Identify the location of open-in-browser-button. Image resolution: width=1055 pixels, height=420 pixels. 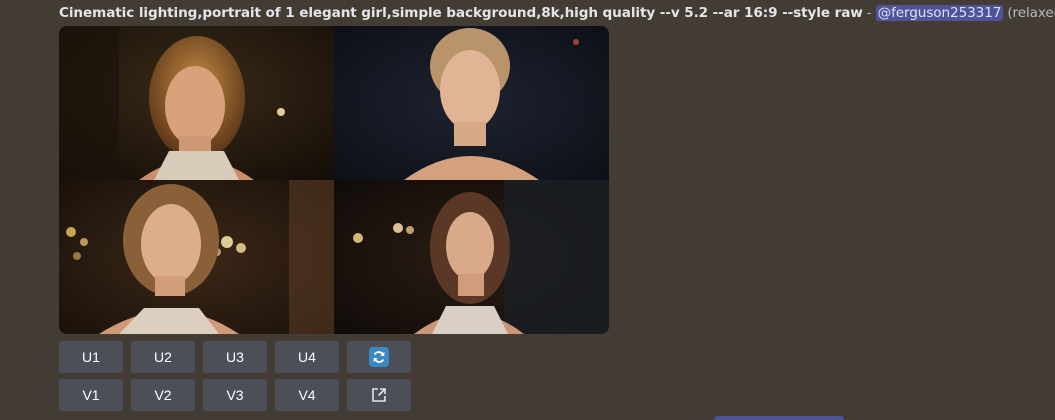
(379, 395).